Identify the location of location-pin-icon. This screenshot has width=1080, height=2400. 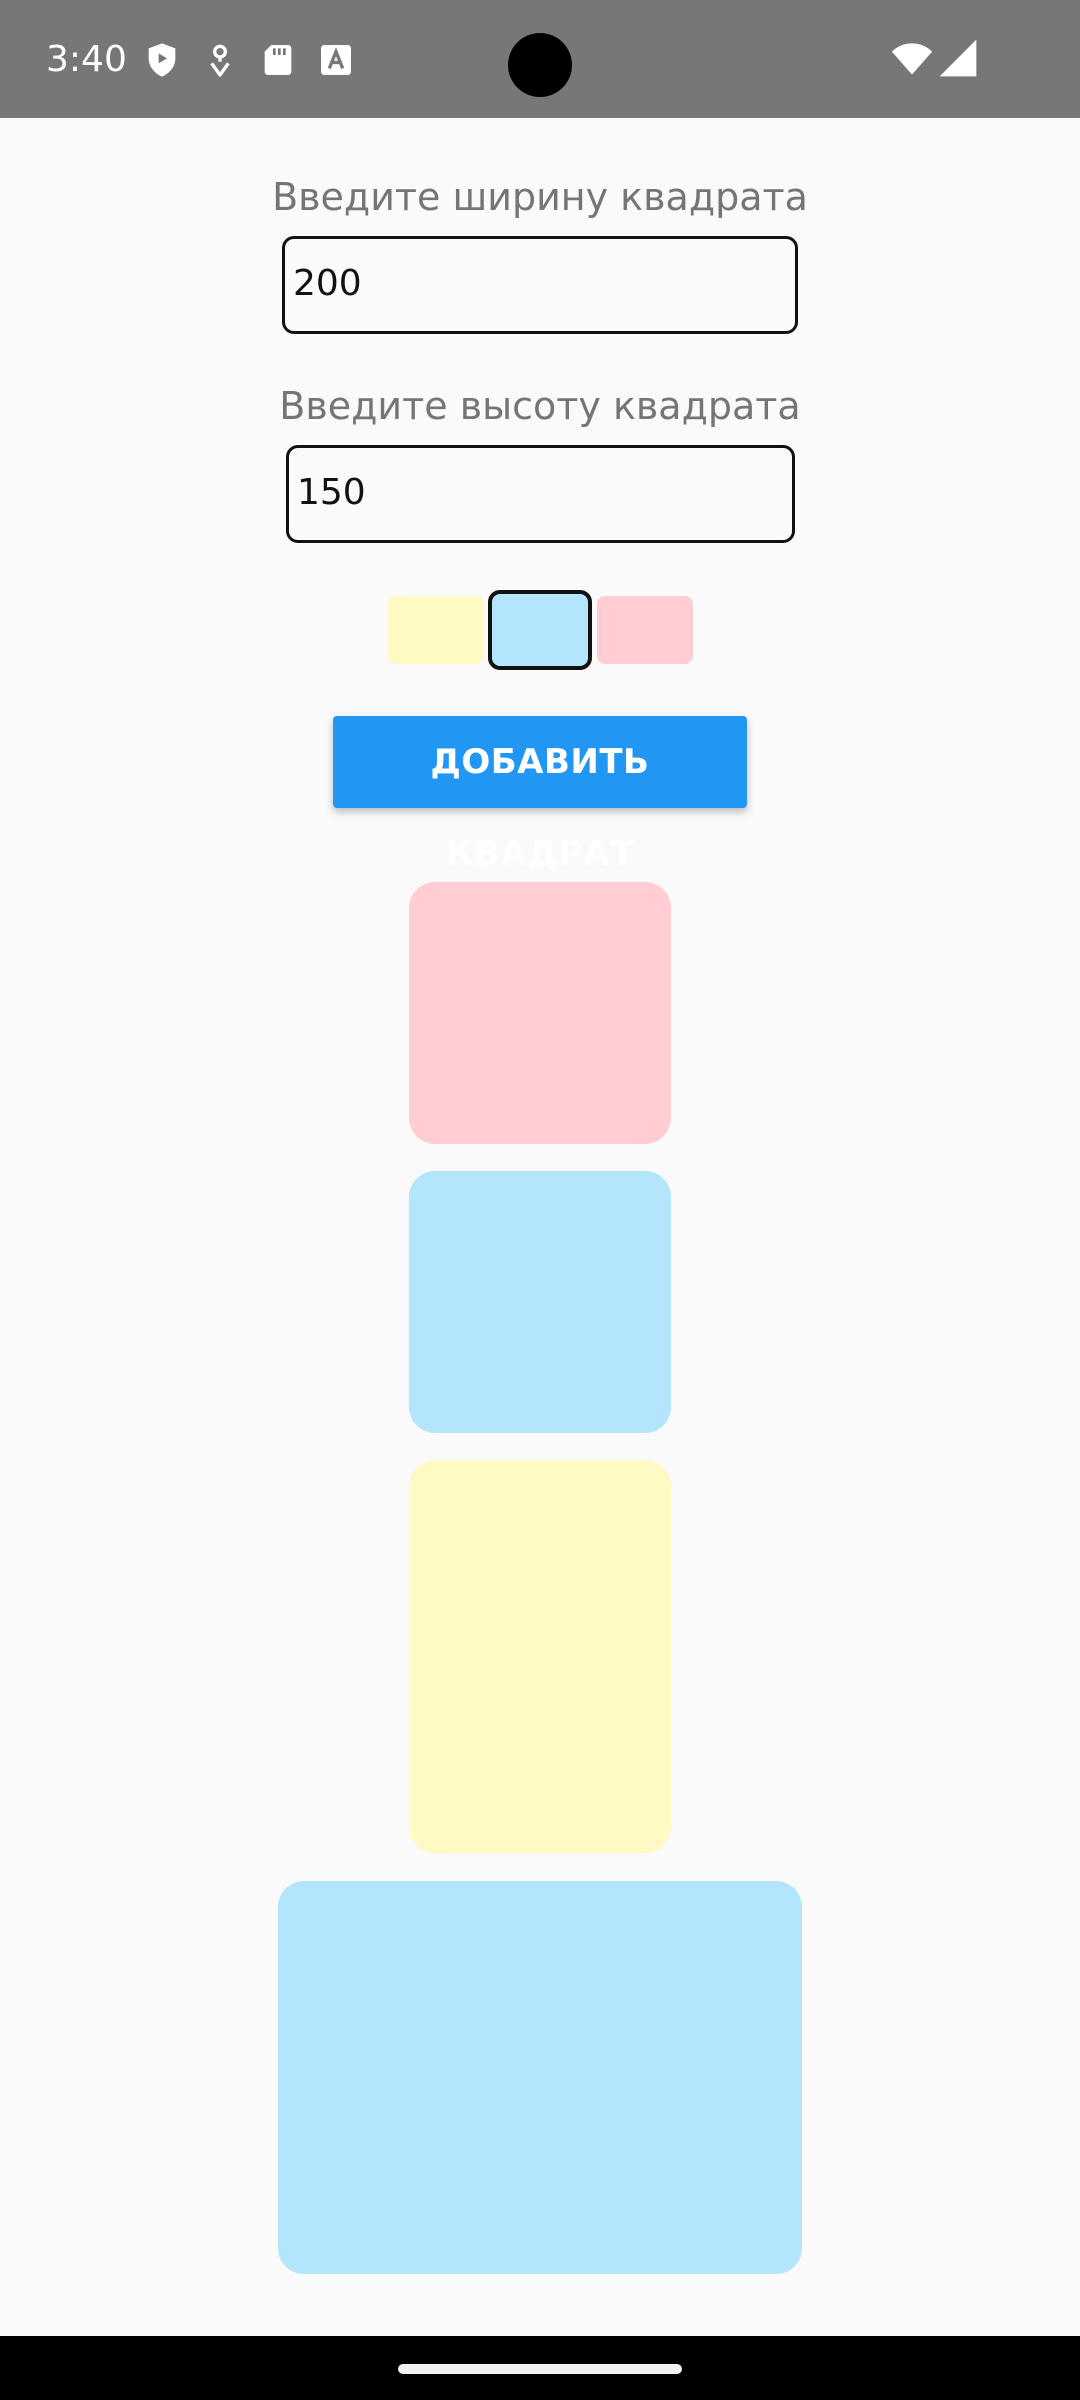
(220, 60).